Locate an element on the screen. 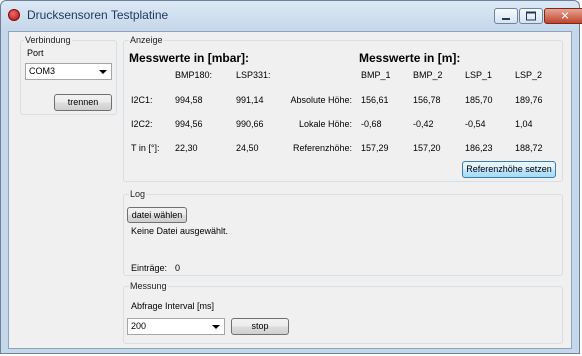  row-label-i2c1: I2C1: is located at coordinates (142, 100).